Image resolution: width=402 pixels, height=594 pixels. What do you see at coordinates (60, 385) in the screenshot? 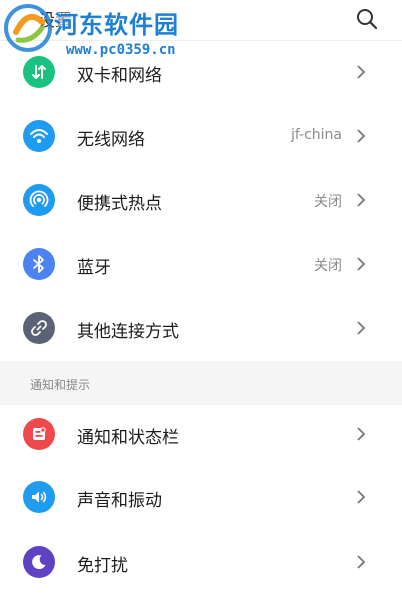
I see `section-label: 通知和提示` at bounding box center [60, 385].